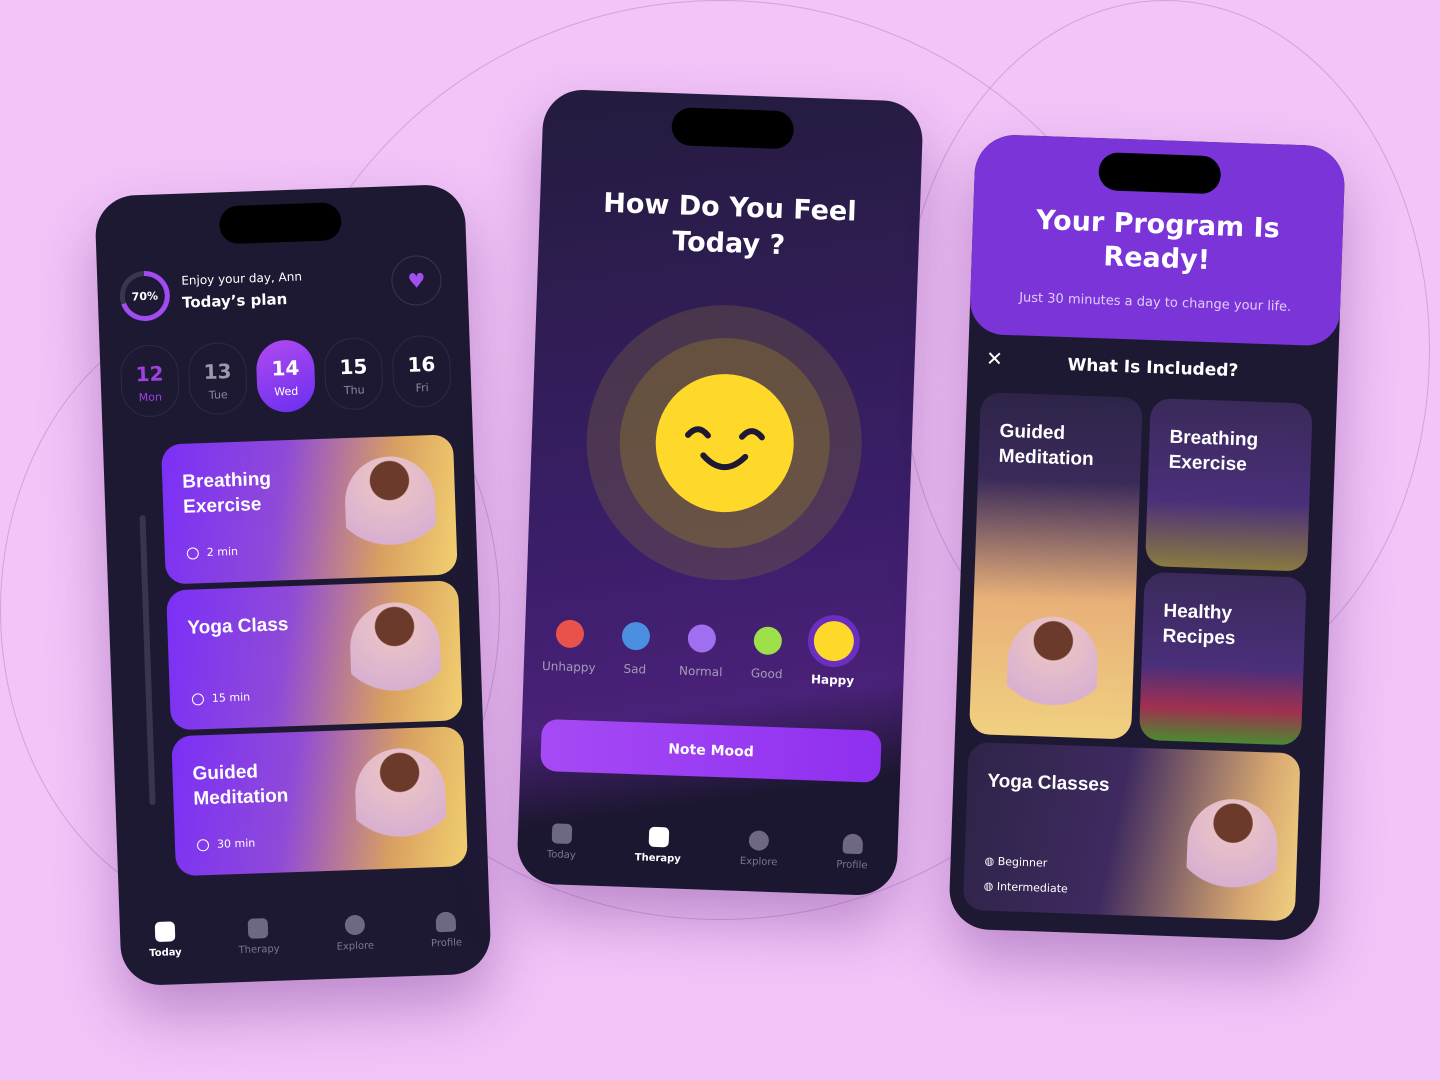 Image resolution: width=1440 pixels, height=1080 pixels. What do you see at coordinates (1213, 451) in the screenshot?
I see `item-title: Breathing Exercise` at bounding box center [1213, 451].